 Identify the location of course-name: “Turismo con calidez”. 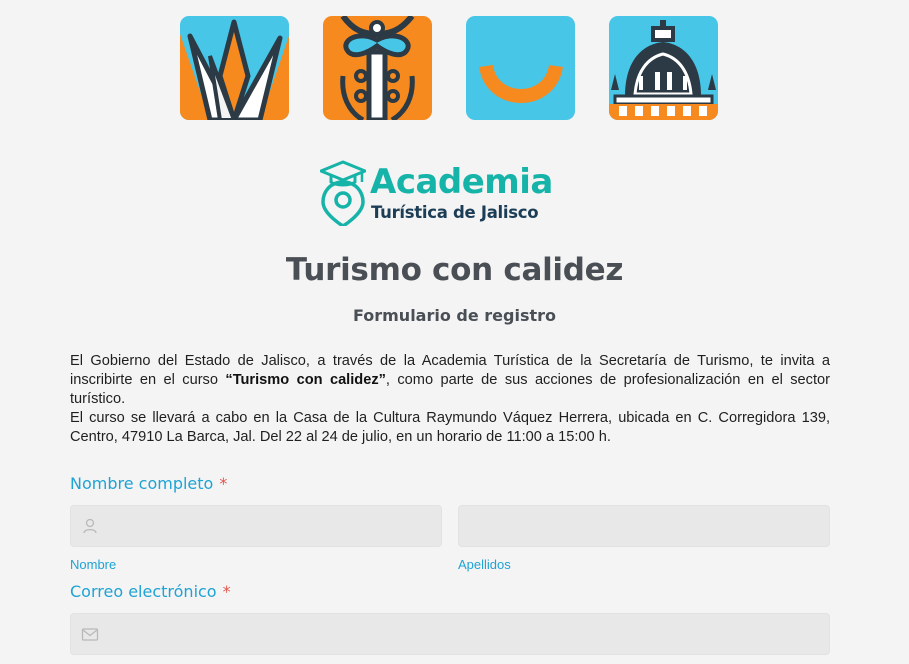
(305, 380).